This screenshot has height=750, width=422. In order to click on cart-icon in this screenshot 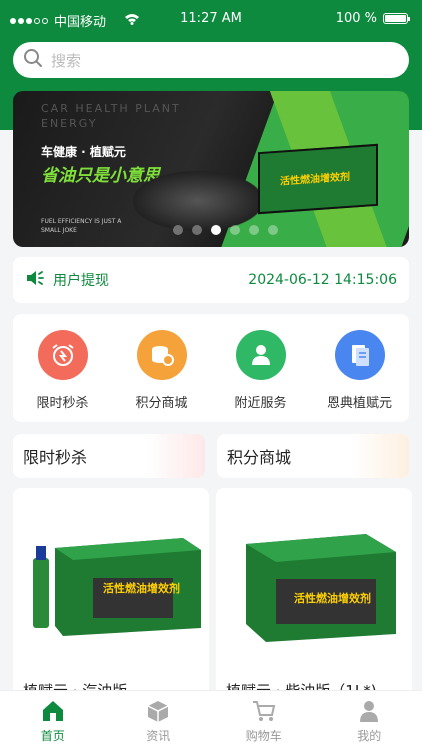, I will do `click(263, 711)`.